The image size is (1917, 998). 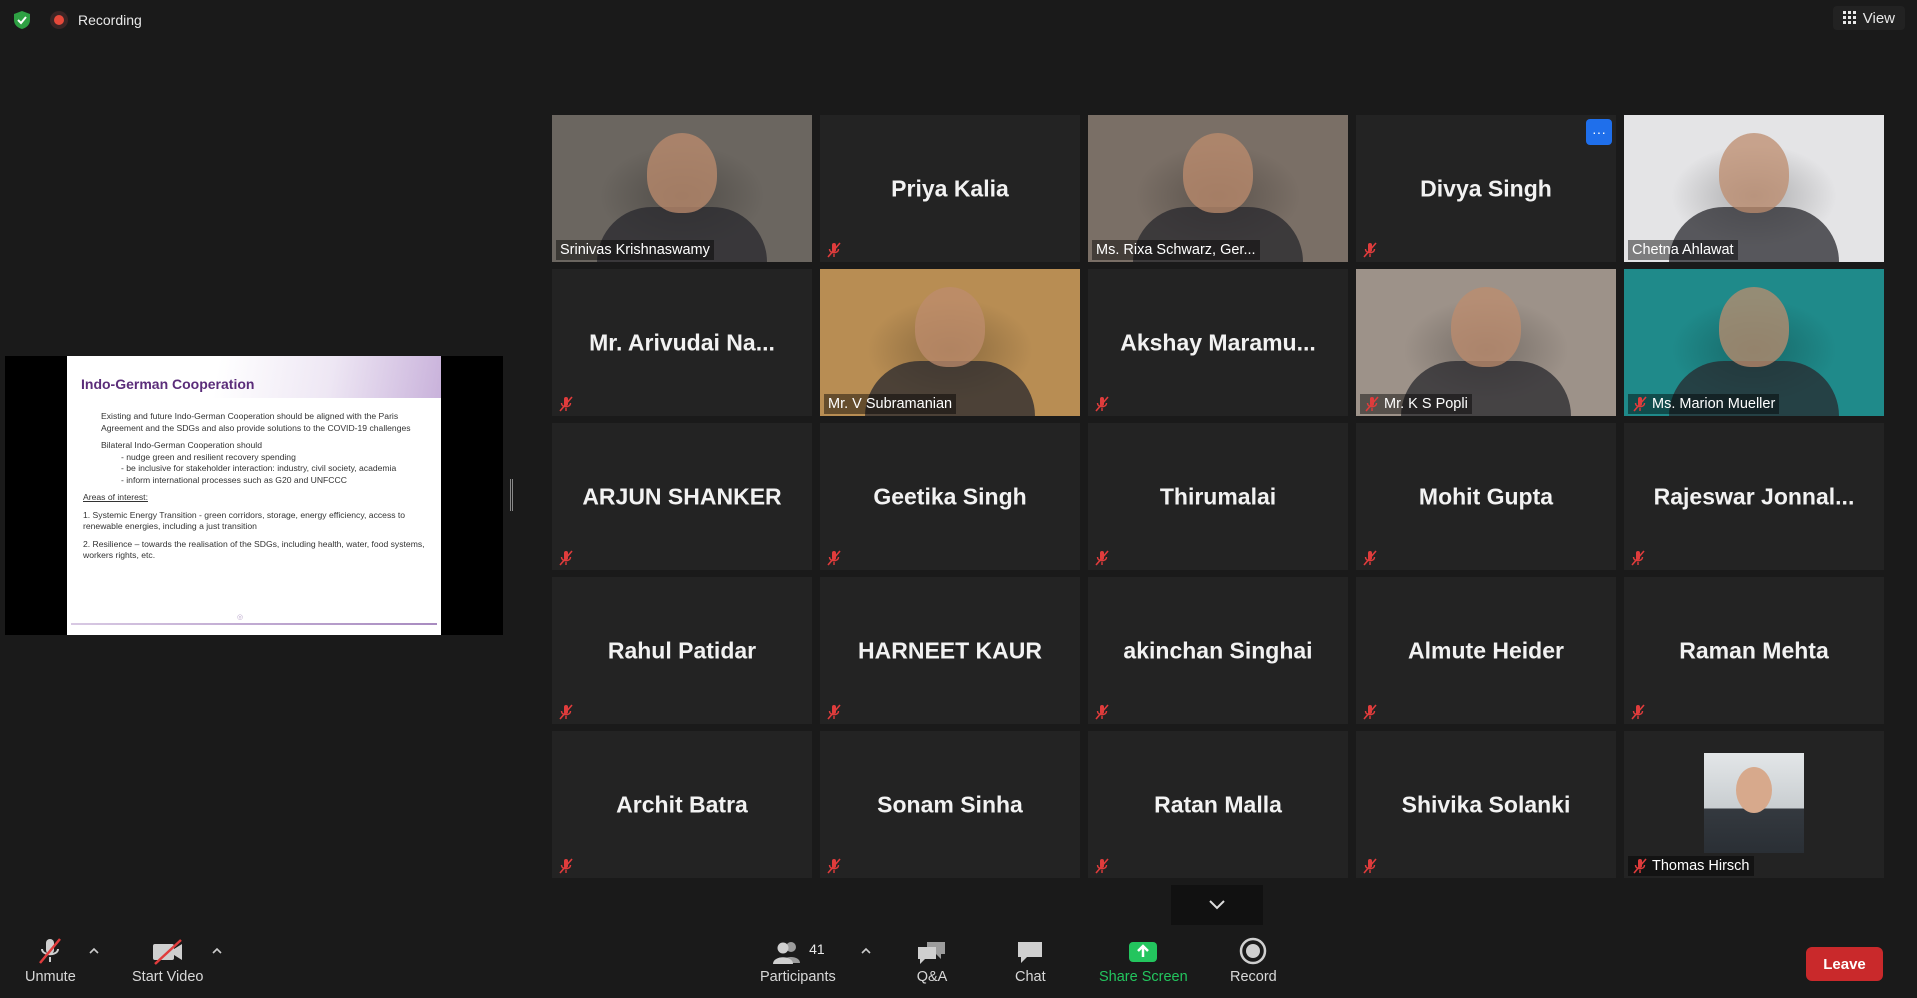 What do you see at coordinates (59, 20) in the screenshot?
I see `record-dot-icon` at bounding box center [59, 20].